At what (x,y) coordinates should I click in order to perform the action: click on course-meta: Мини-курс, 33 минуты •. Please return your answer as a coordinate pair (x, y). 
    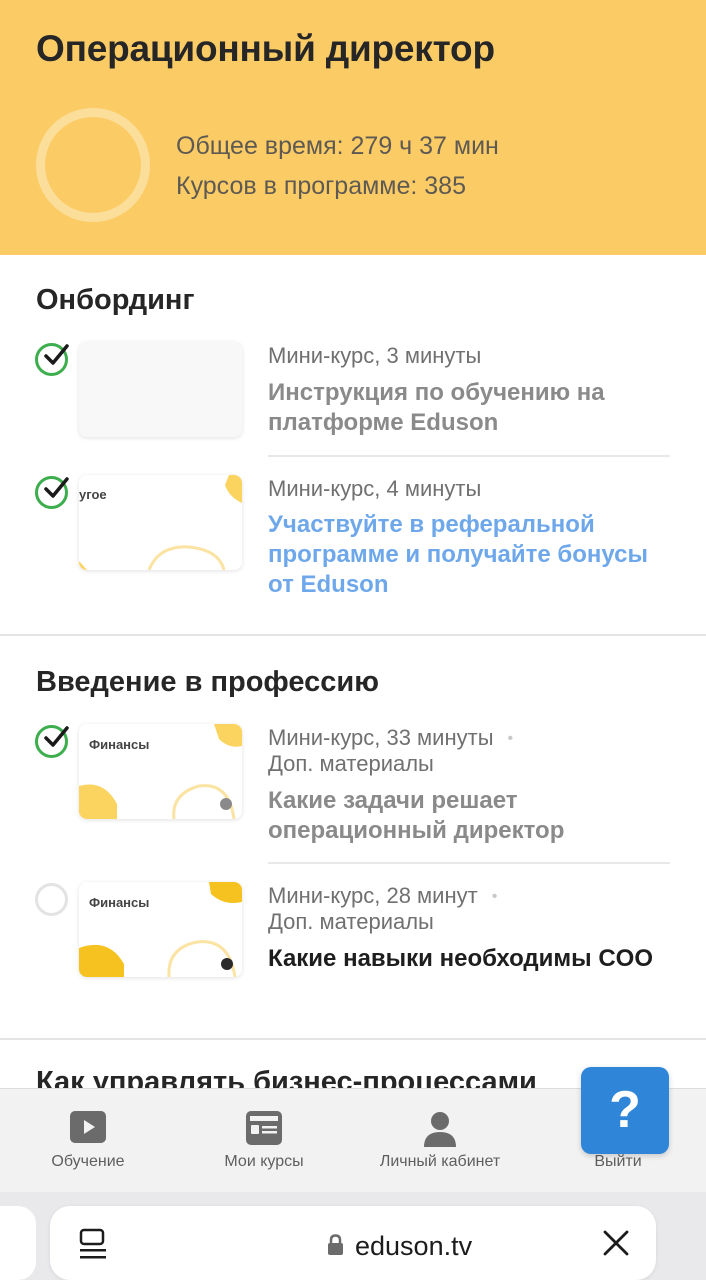
    Looking at the image, I should click on (390, 738).